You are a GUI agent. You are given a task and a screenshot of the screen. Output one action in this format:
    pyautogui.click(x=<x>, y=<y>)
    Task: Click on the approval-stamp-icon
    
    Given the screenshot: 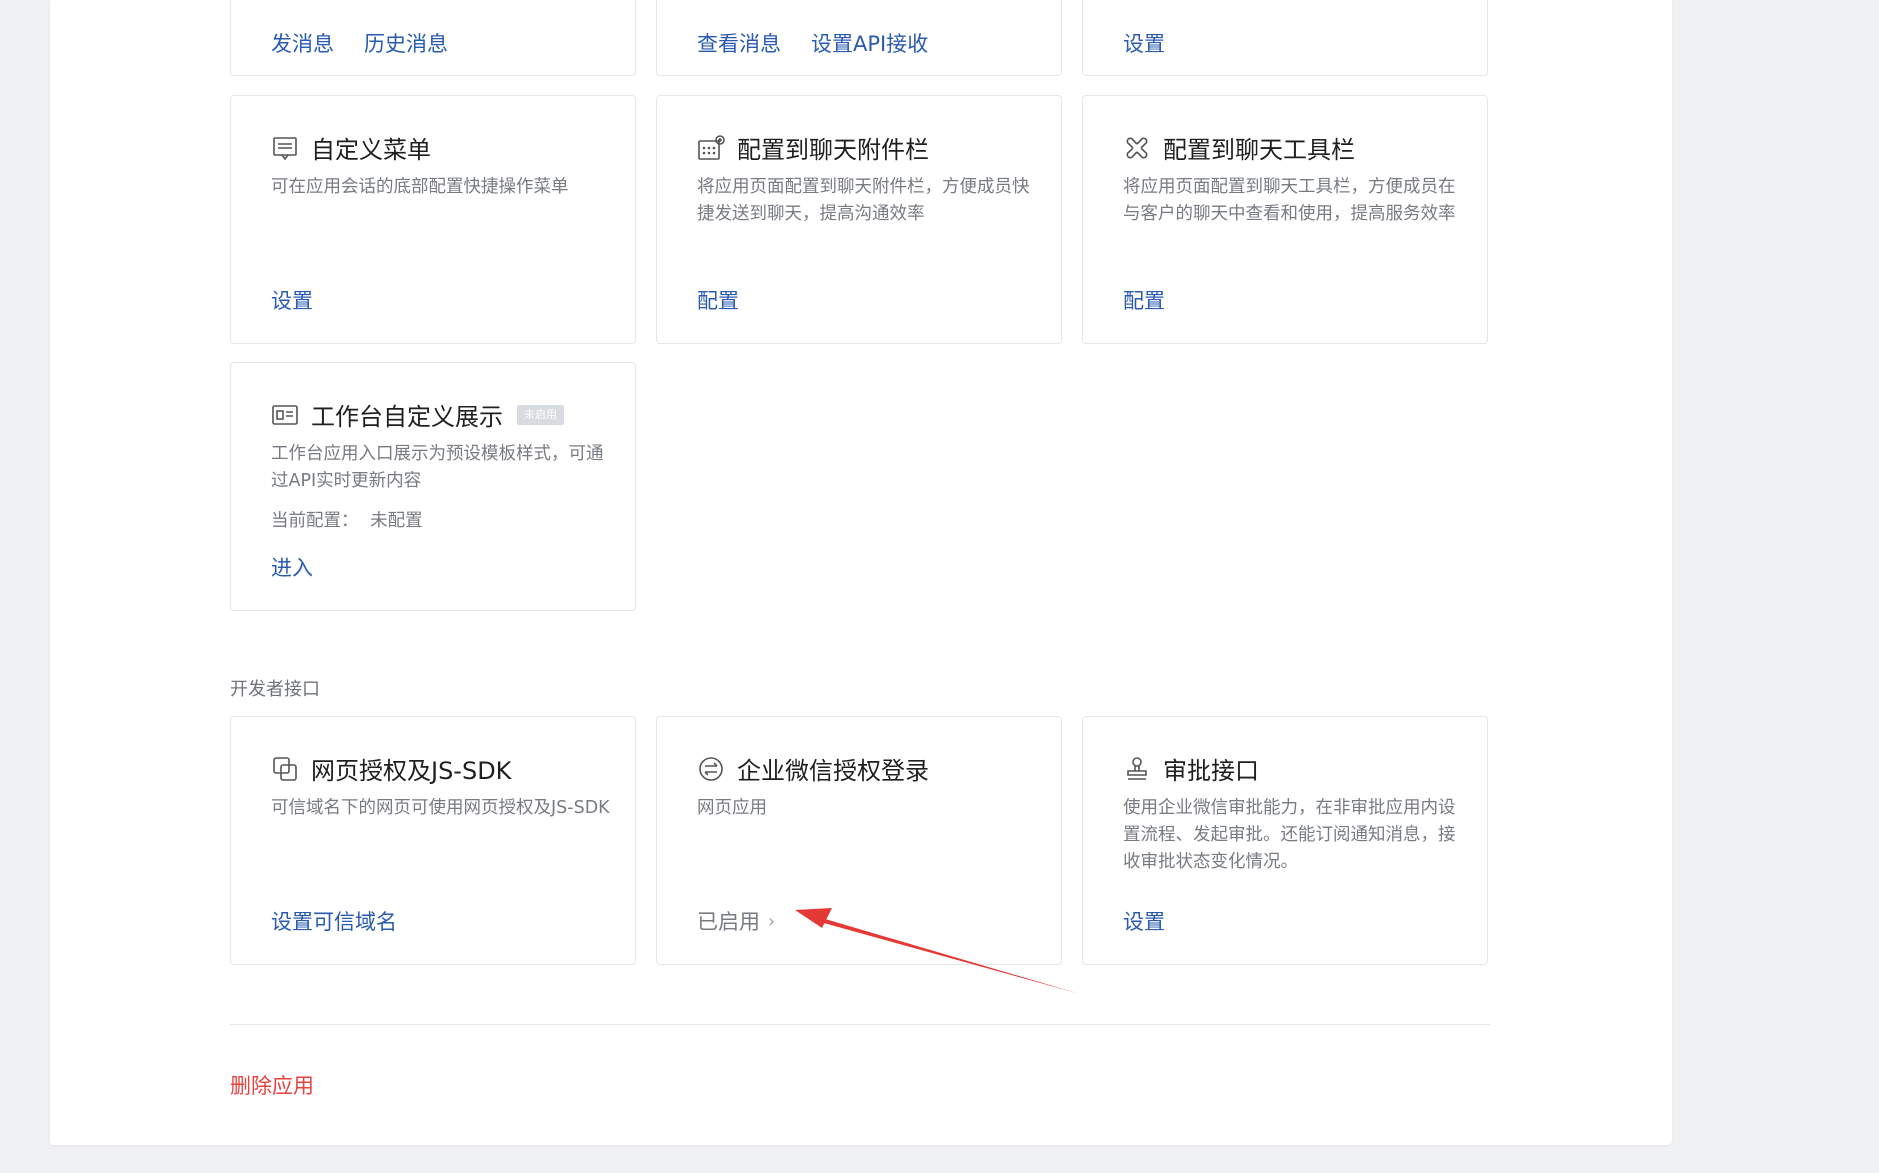 What is the action you would take?
    pyautogui.click(x=1137, y=769)
    